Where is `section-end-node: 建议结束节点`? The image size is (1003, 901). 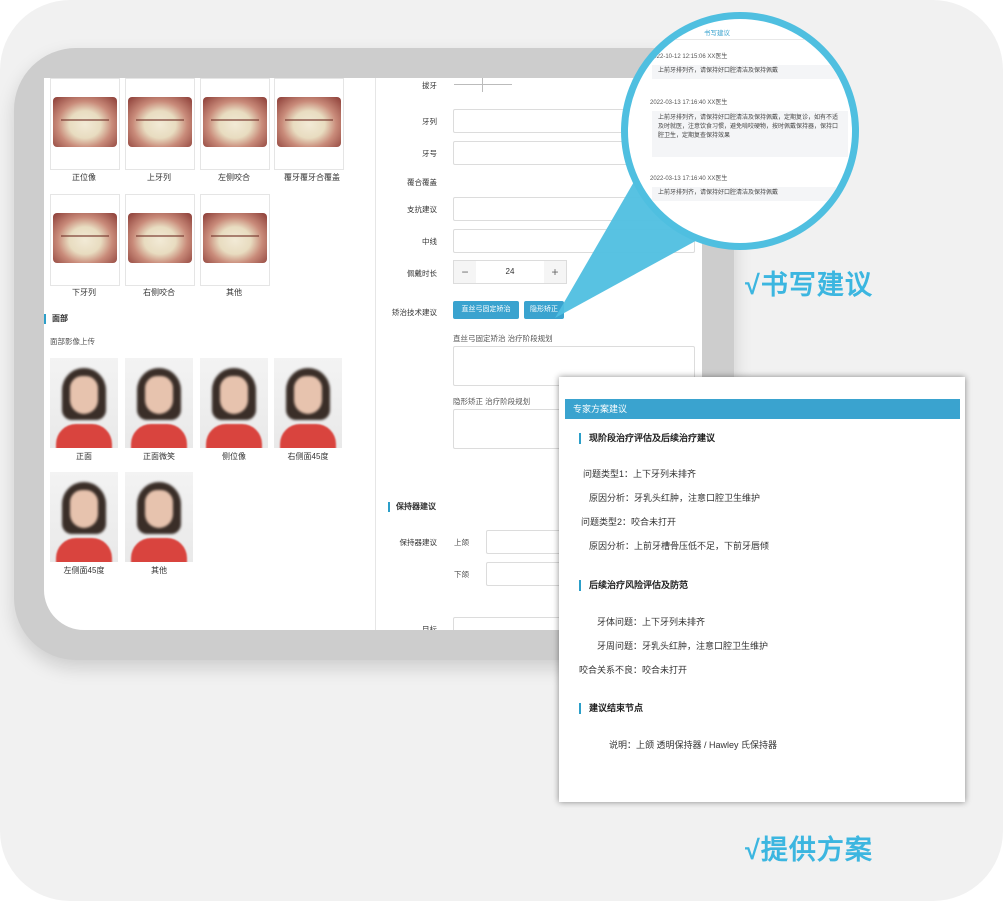
section-end-node: 建议结束节点 is located at coordinates (611, 708).